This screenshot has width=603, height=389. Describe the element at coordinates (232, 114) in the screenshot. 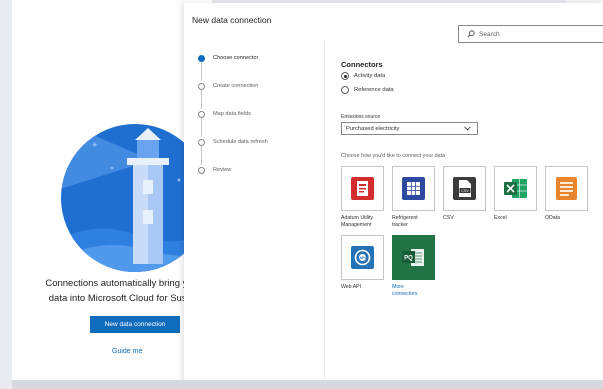

I see `step-label: Map data fields` at that location.